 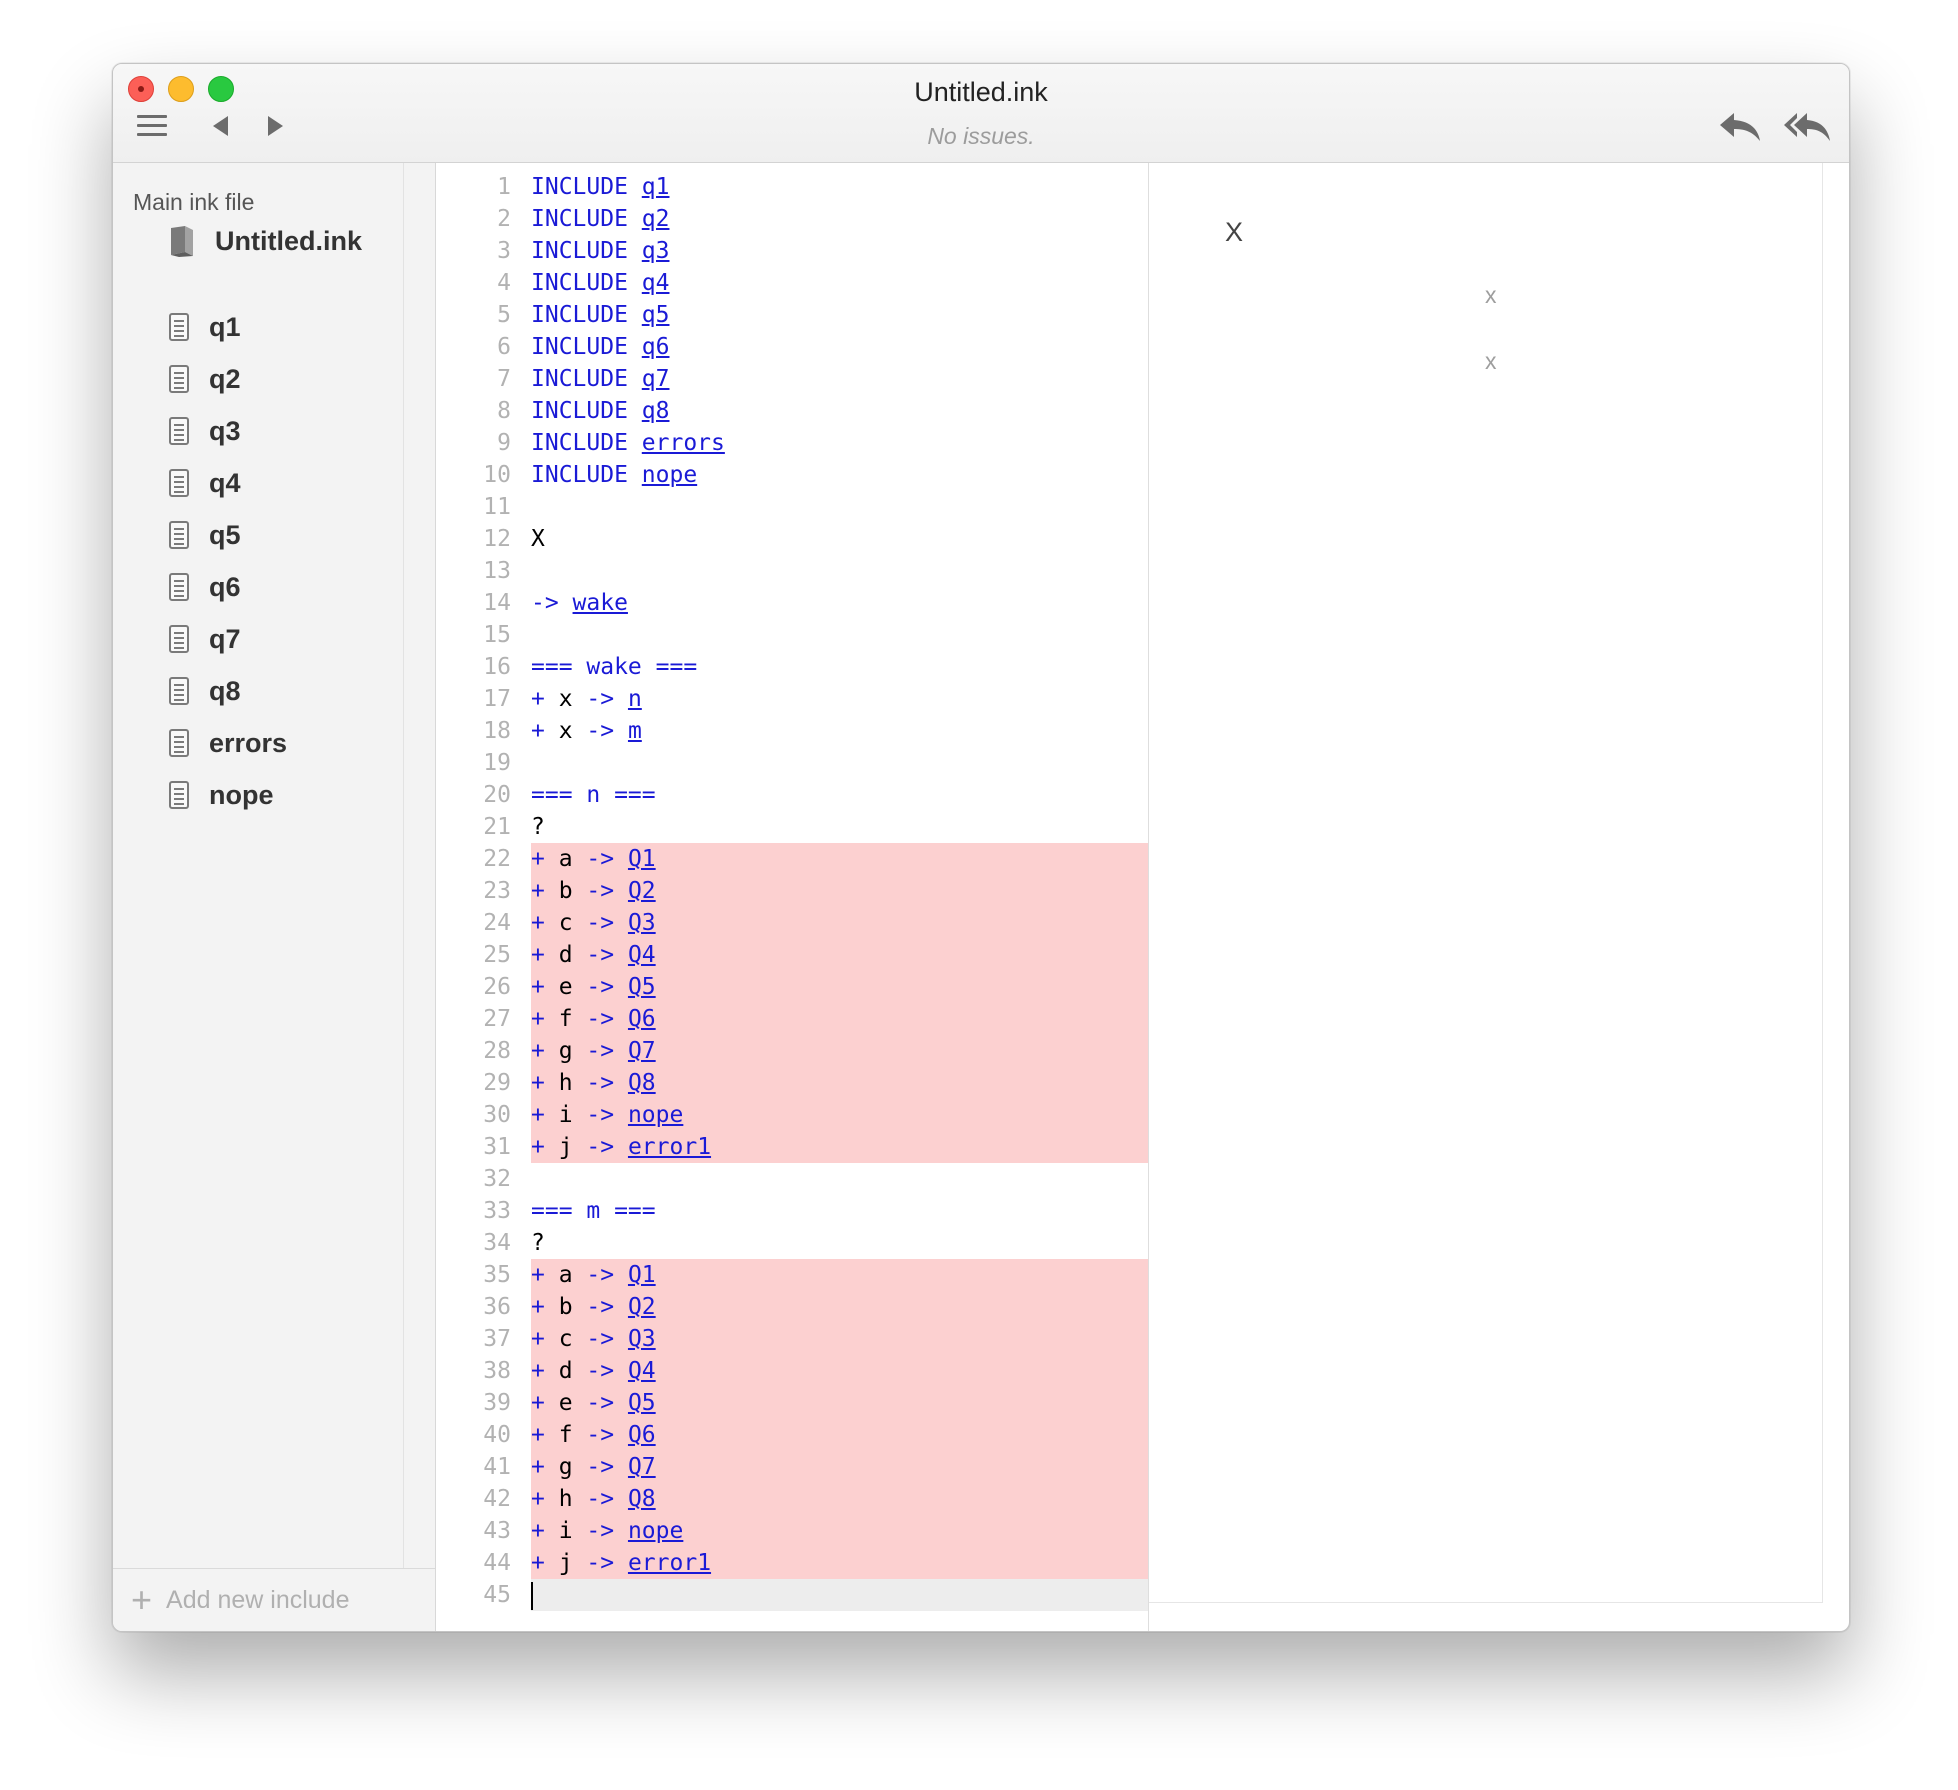 I want to click on code-line: 11, so click(x=792, y=507).